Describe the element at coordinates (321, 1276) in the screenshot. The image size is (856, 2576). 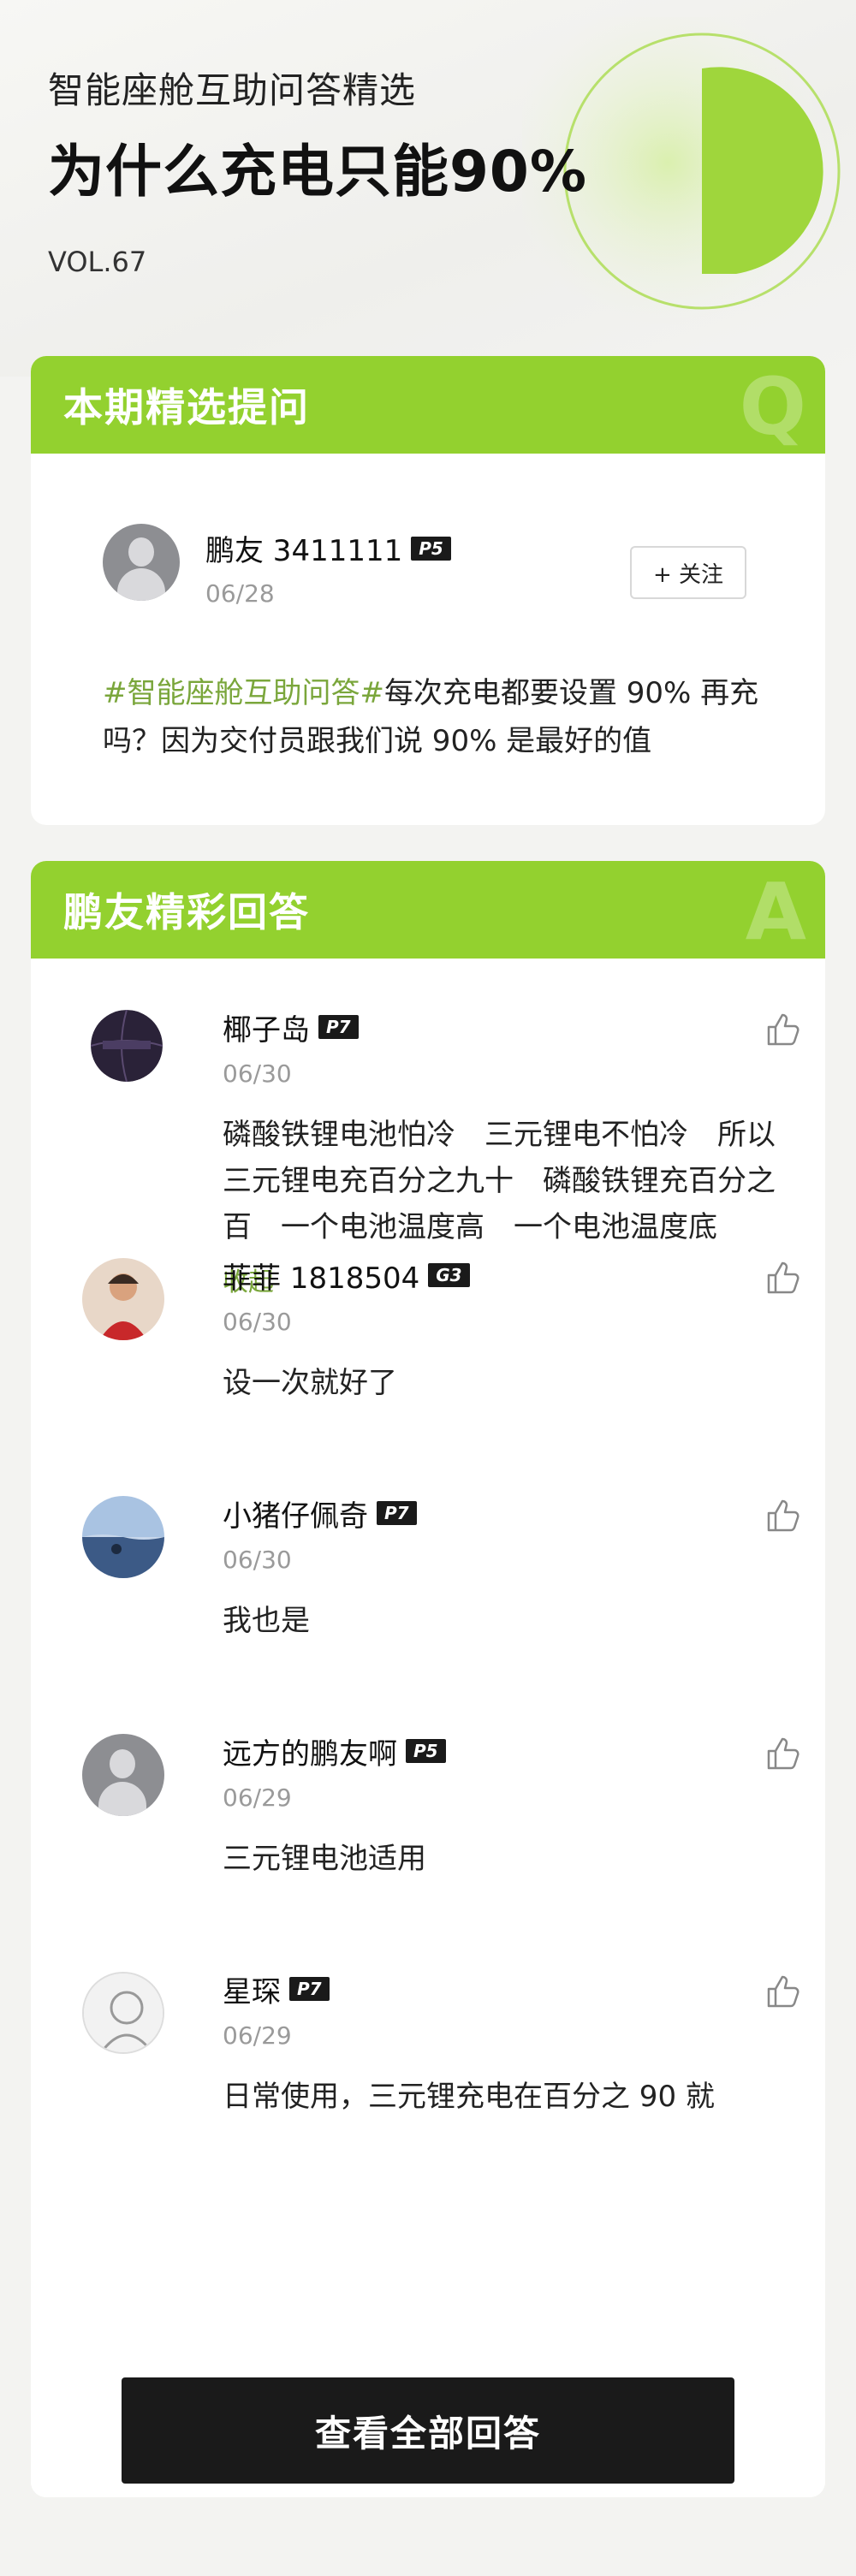
I see `answer-author-name: 菲菲 1818504` at that location.